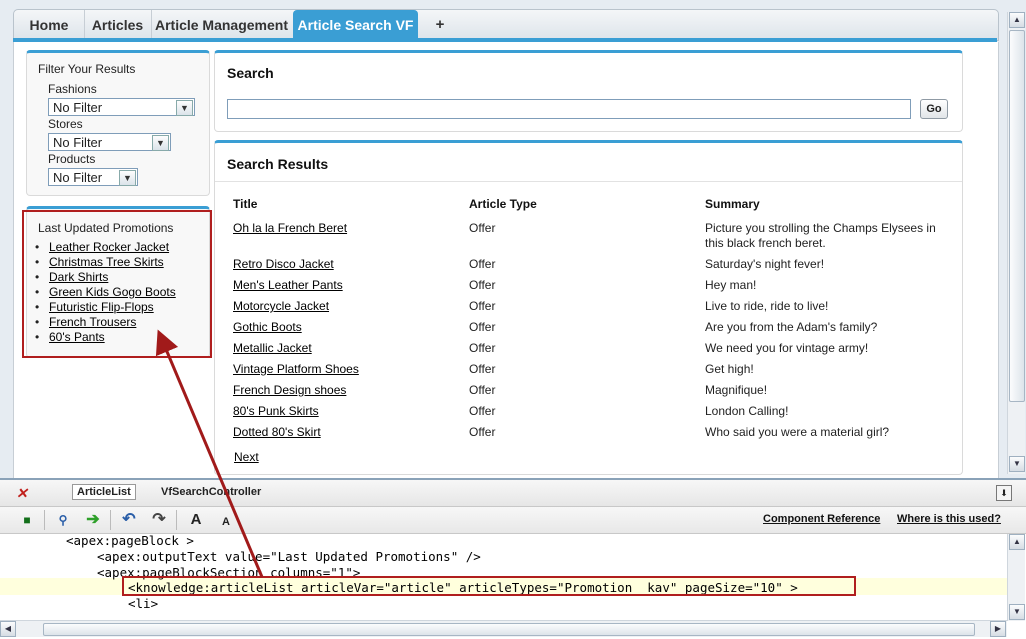 The width and height of the screenshot is (1026, 639). I want to click on annotation-arrow, so click(209, 453).